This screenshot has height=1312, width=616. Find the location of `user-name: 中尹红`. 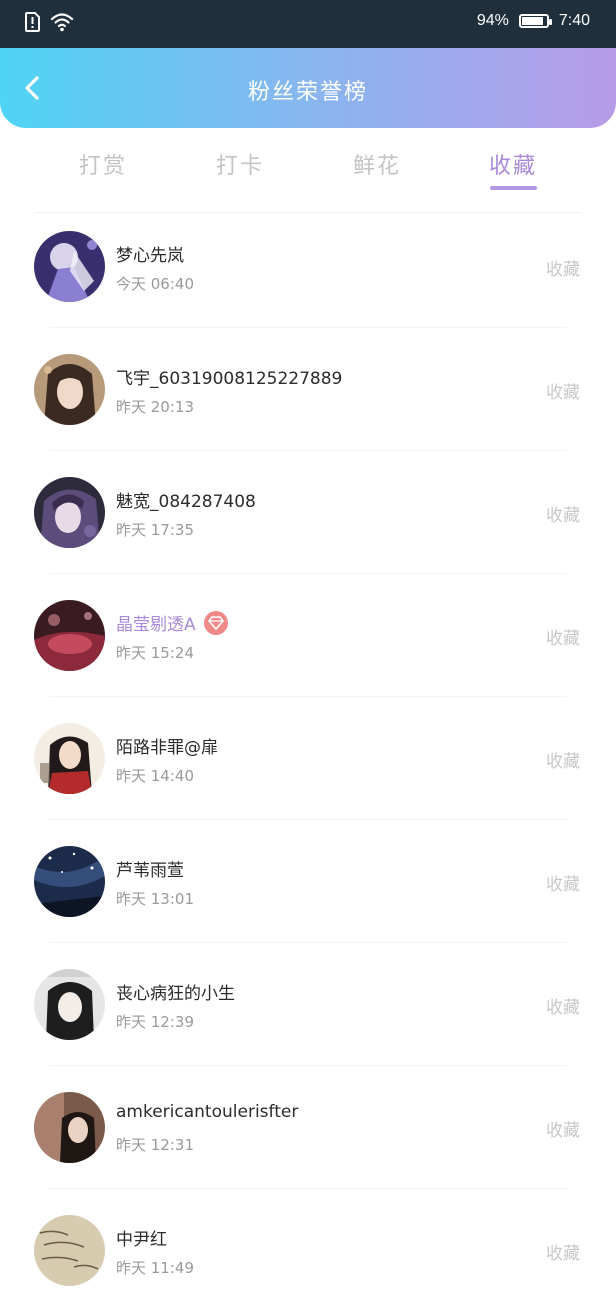

user-name: 中尹红 is located at coordinates (141, 1237).